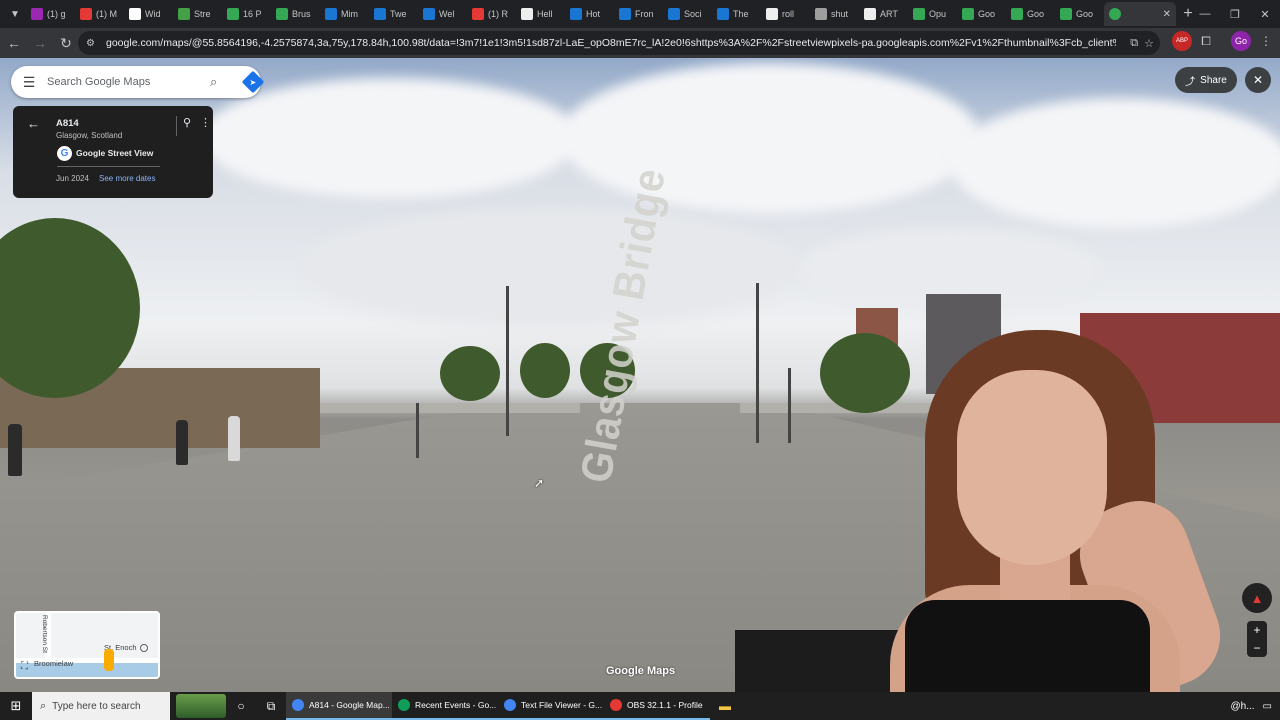  I want to click on expand-icon: ⛶, so click(24, 666).